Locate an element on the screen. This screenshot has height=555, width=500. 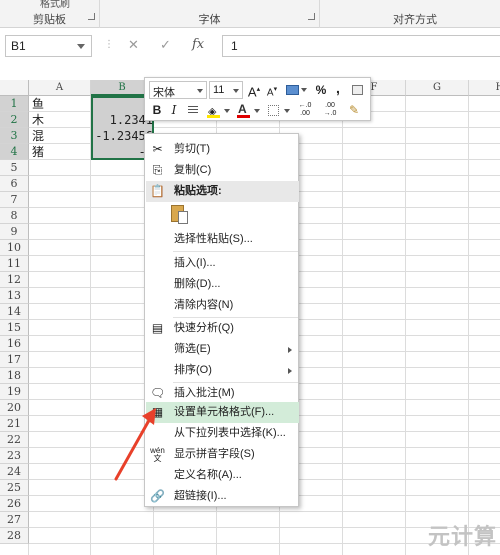
menu-item-phonetic: wén 文显示拼音字段(S) is located at coordinates (222, 454).